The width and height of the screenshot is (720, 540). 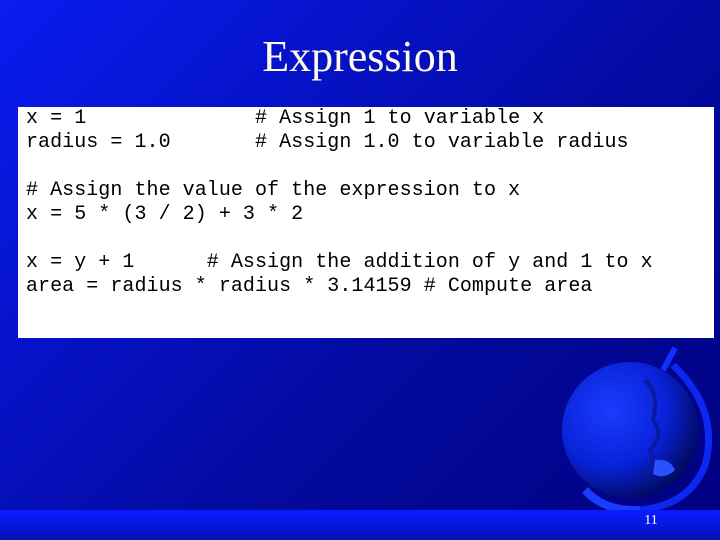 What do you see at coordinates (285, 118) in the screenshot?
I see `code-line: x = 1 # Assign 1 to variable x` at bounding box center [285, 118].